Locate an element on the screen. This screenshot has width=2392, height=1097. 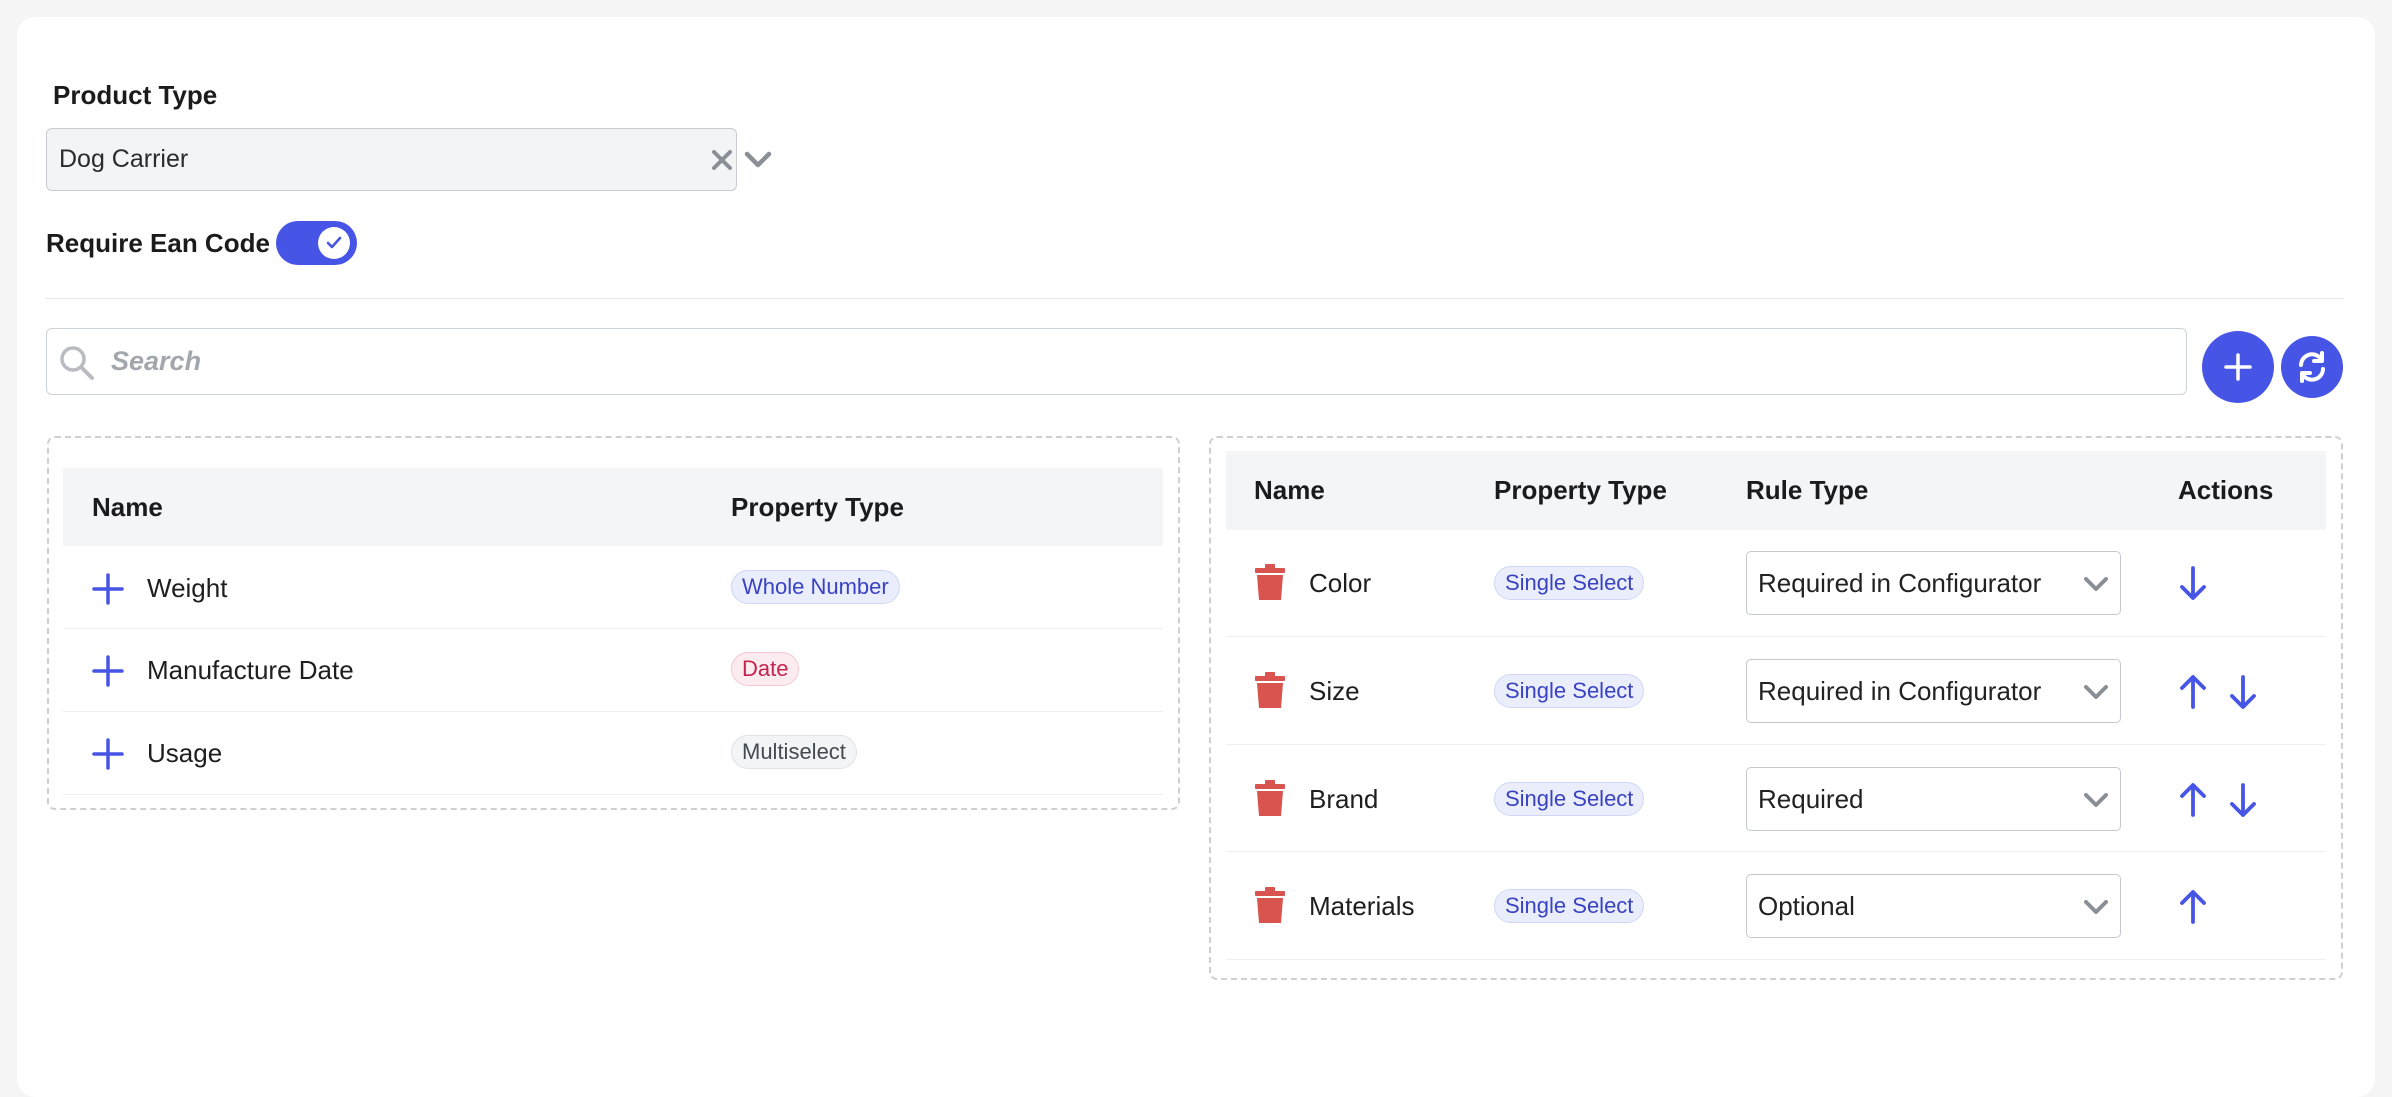
table-row: Usage Multiselect is located at coordinates (613, 753).